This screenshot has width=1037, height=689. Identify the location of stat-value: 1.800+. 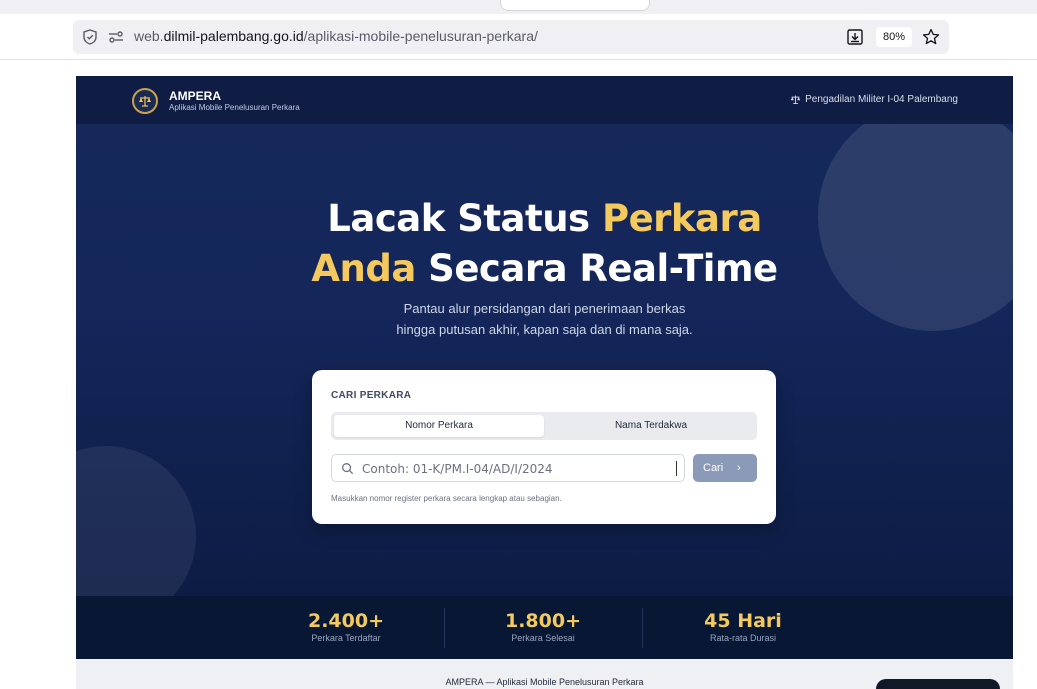
(543, 621).